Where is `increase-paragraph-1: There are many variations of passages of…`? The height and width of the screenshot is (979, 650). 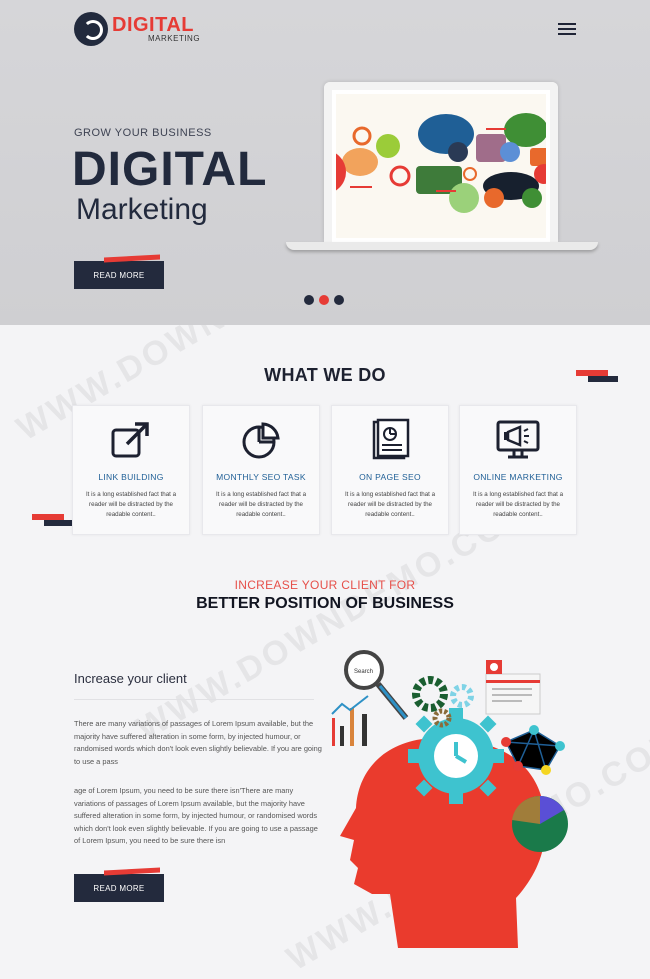 increase-paragraph-1: There are many variations of passages of… is located at coordinates (198, 742).